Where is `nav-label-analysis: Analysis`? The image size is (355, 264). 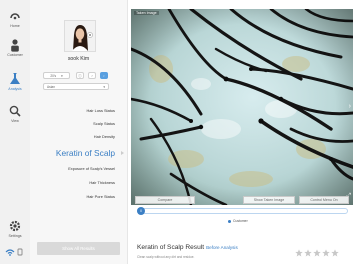 nav-label-analysis: Analysis is located at coordinates (15, 89).